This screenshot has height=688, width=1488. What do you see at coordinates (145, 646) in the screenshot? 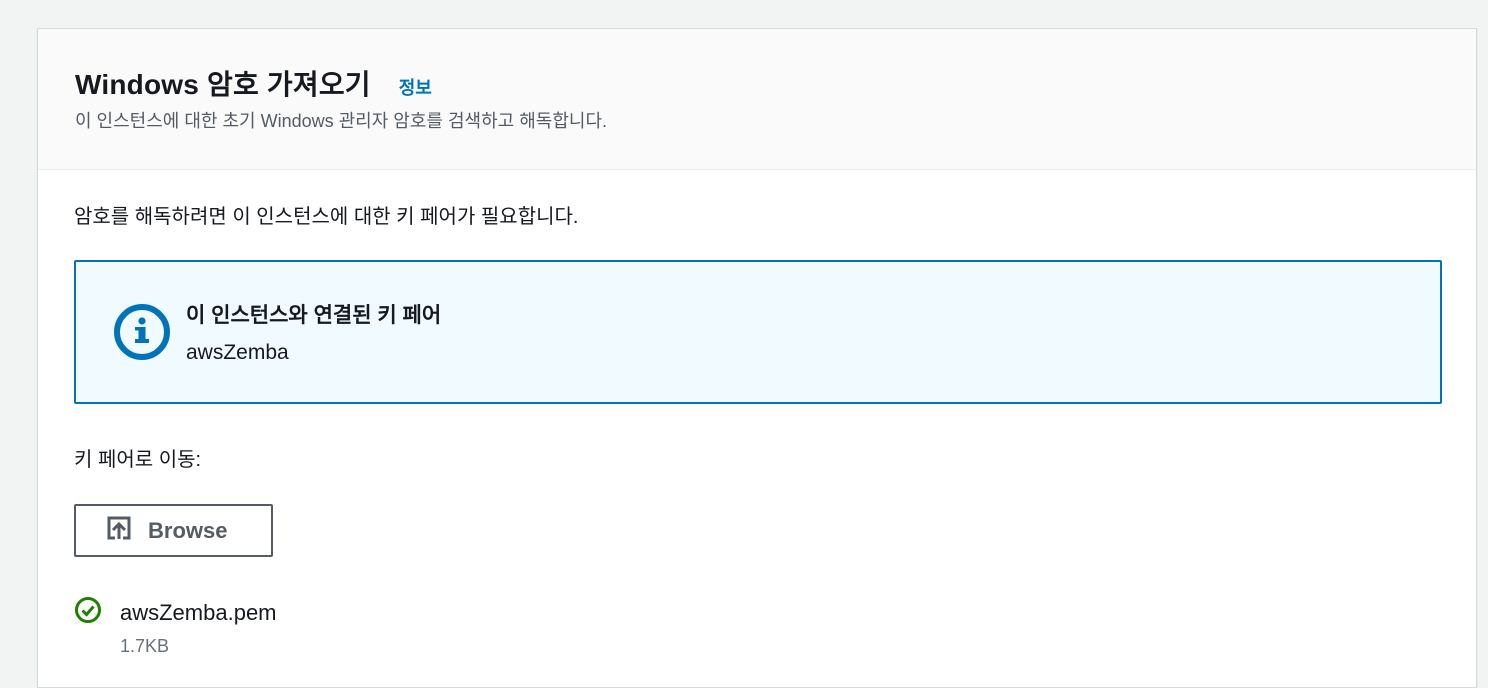
I see `file-size: 1.7KB` at bounding box center [145, 646].